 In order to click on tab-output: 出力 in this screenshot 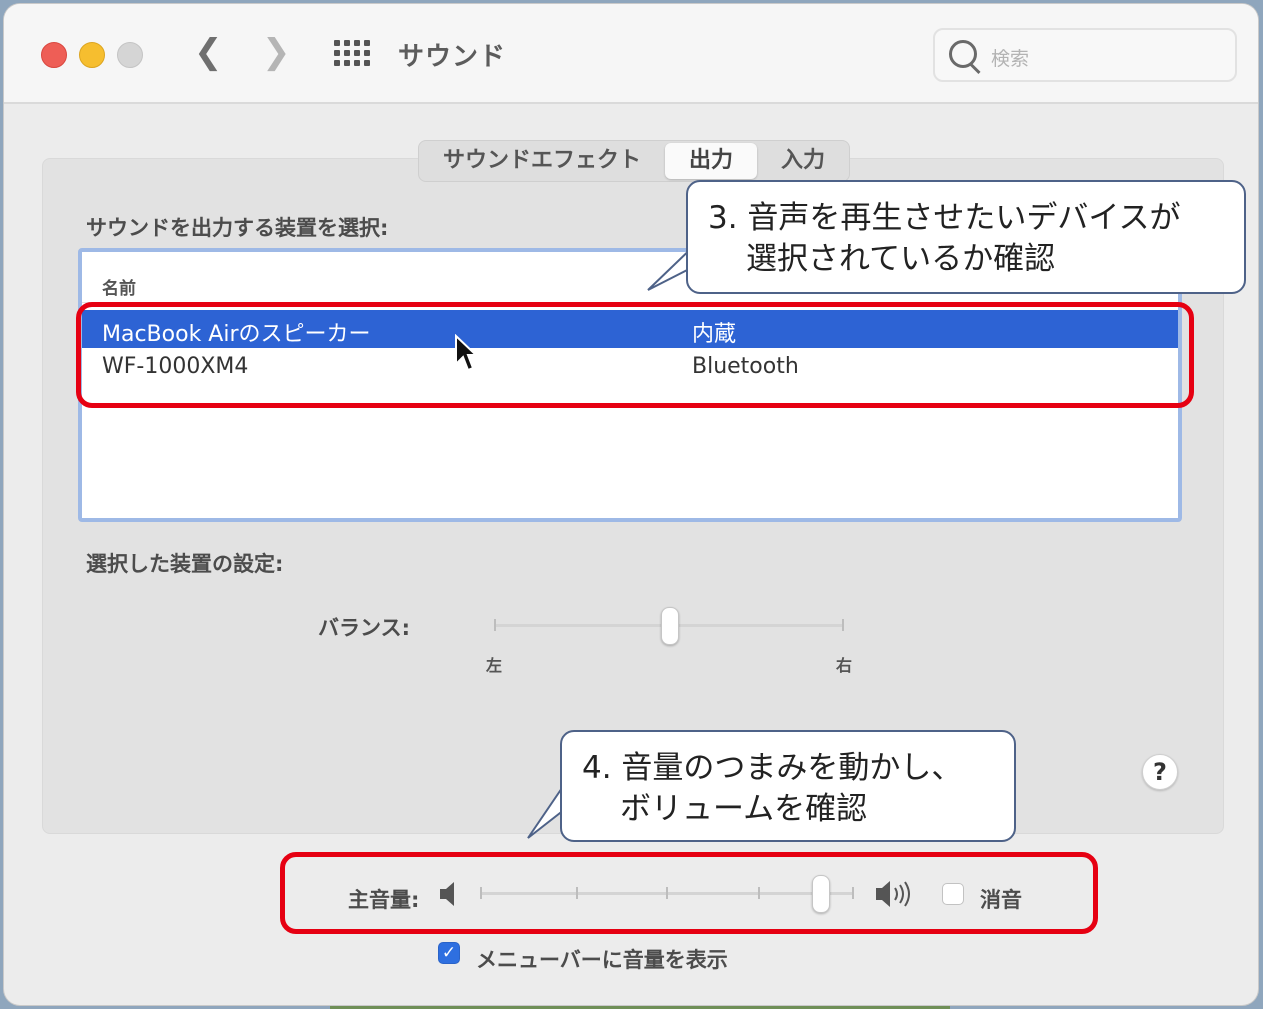, I will do `click(711, 161)`.